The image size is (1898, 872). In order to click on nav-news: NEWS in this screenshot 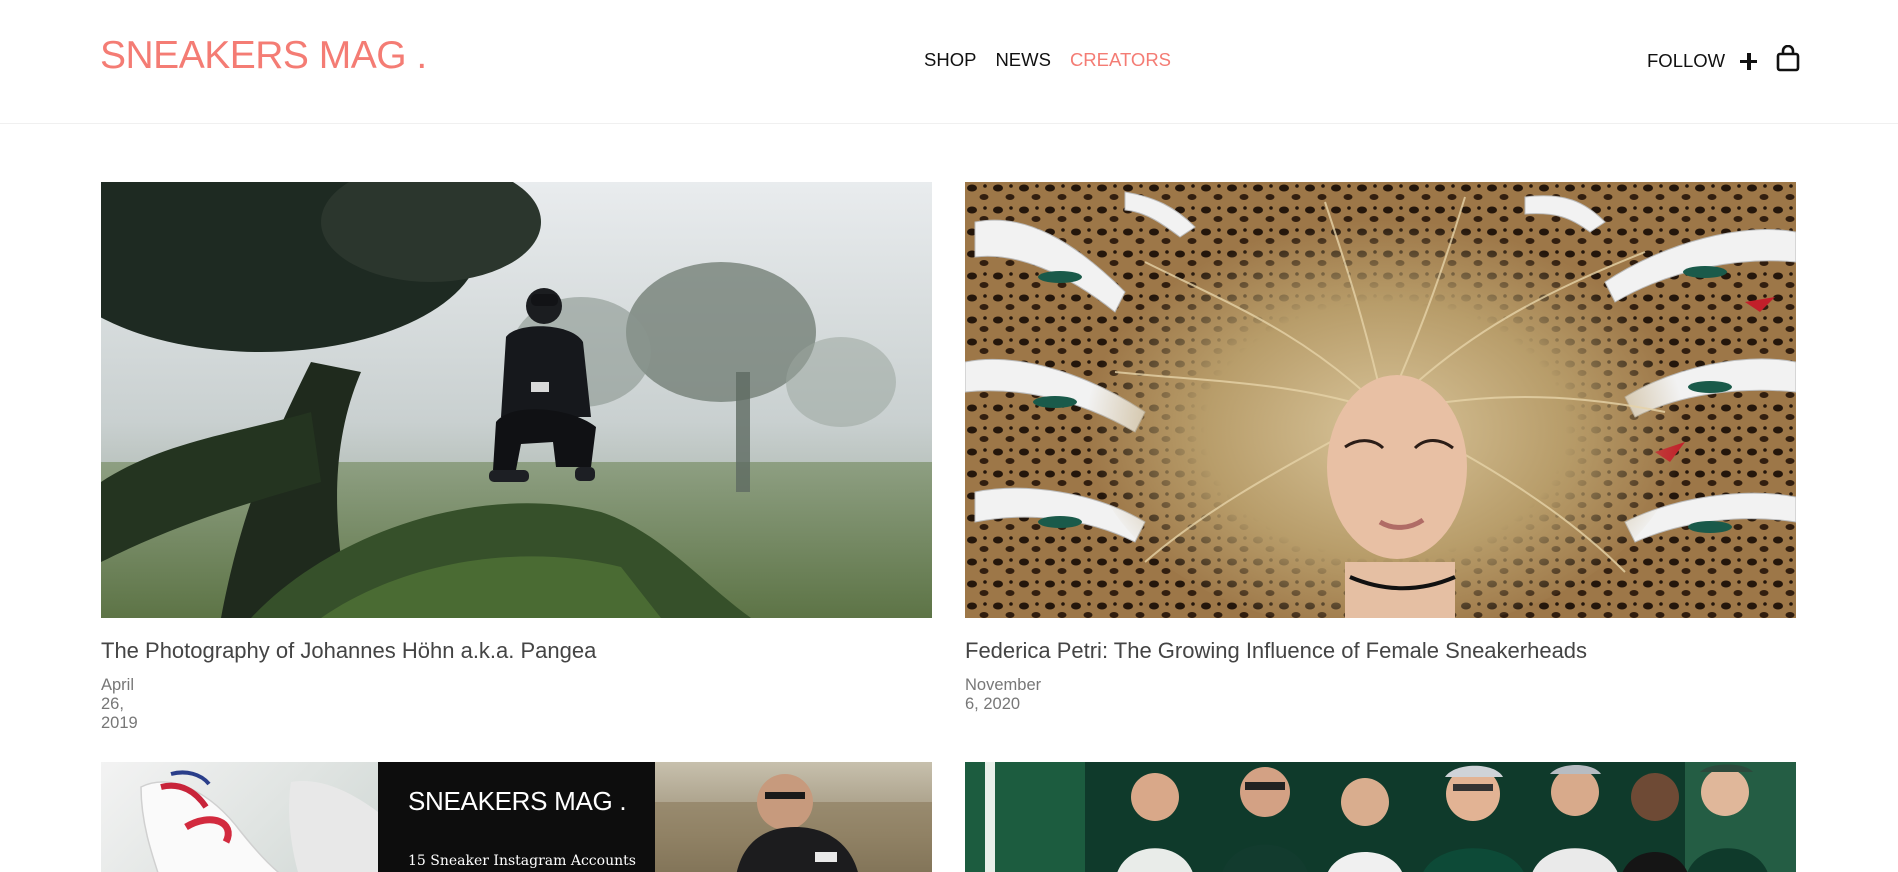, I will do `click(1023, 60)`.